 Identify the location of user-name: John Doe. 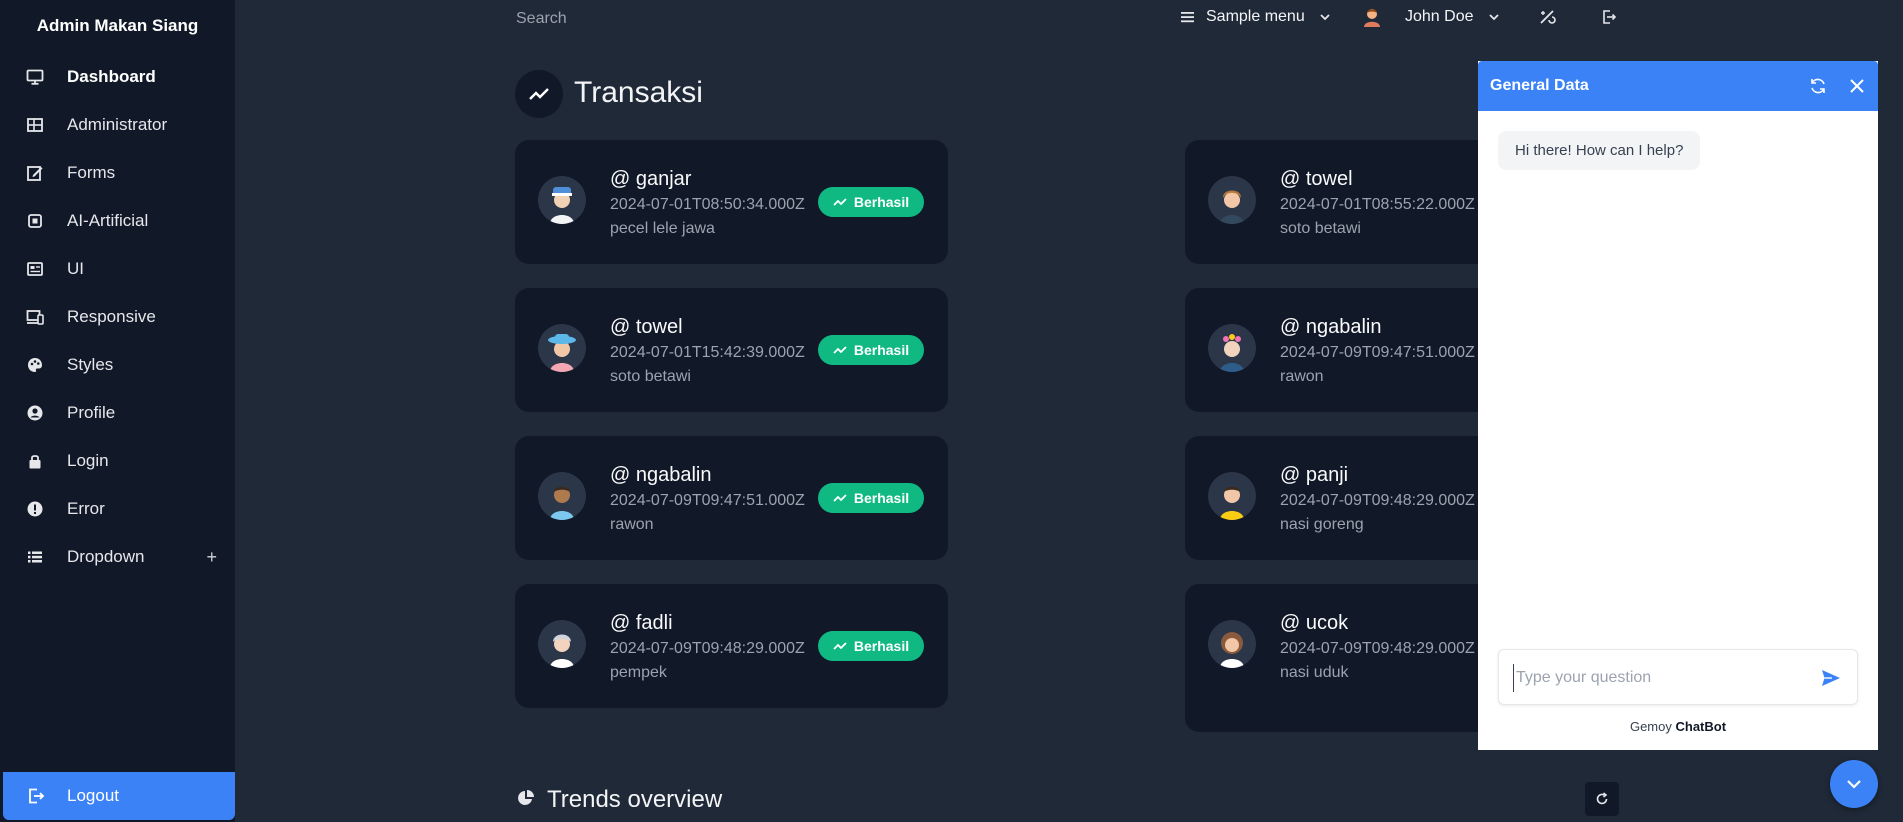
(1439, 16).